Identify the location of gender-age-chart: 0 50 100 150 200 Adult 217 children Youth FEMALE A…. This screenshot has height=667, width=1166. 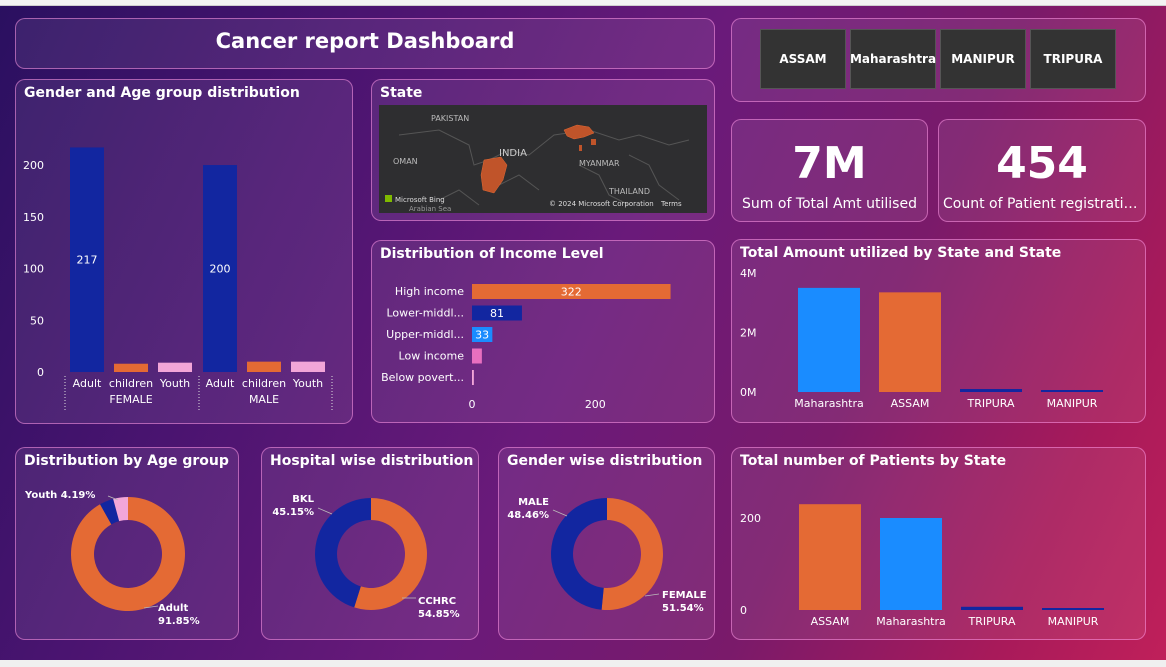
(185, 252).